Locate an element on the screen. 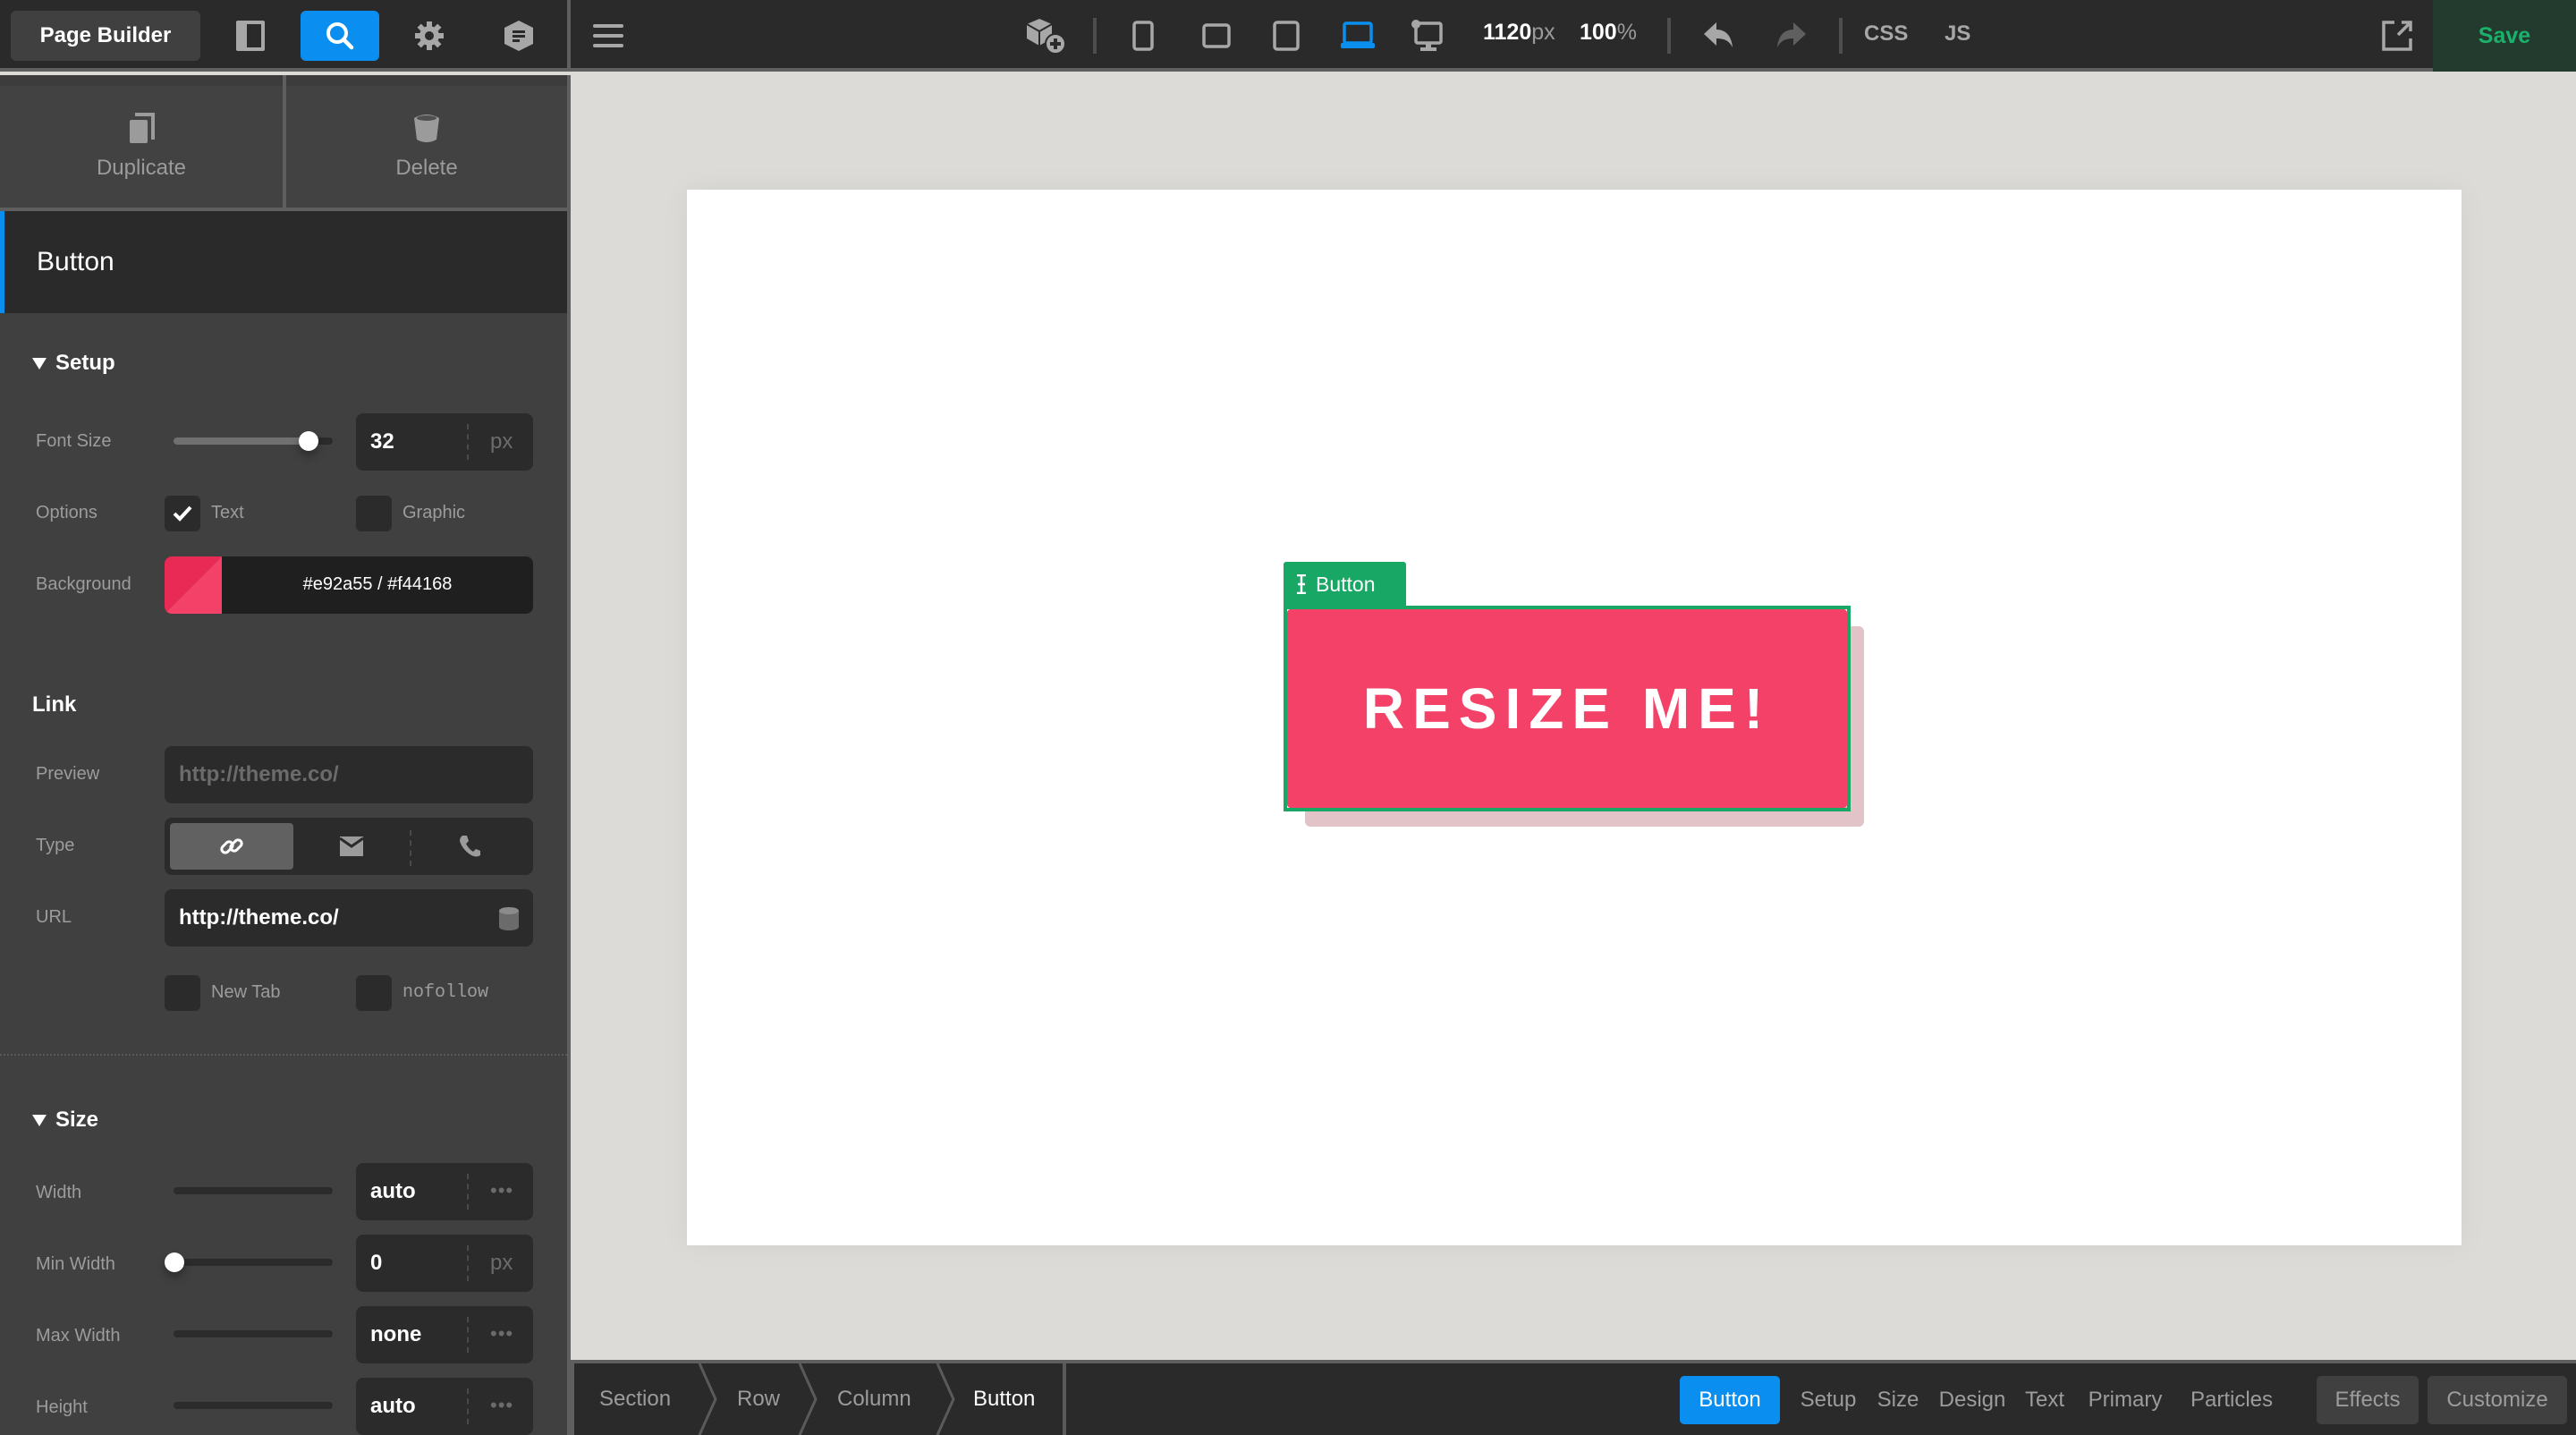 The image size is (2576, 1435). breadcrumb-row: Row is located at coordinates (758, 1399).